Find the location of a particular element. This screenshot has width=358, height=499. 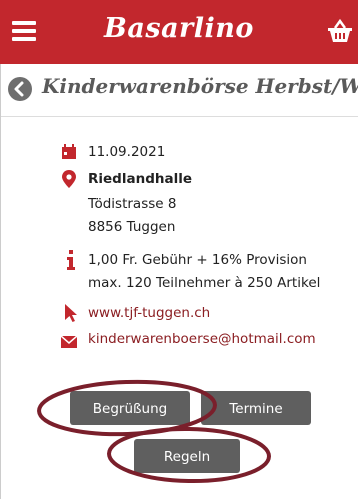

venue-city: 8856 Tuggen is located at coordinates (132, 227).